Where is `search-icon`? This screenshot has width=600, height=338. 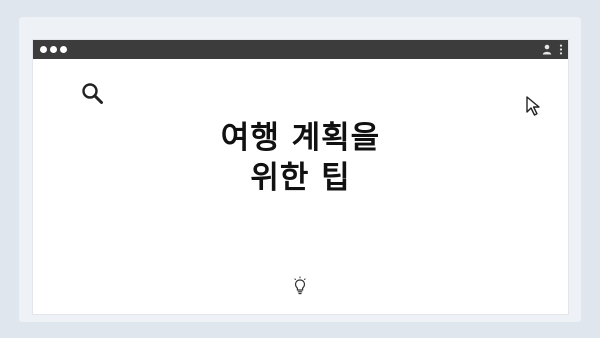
search-icon is located at coordinates (93, 94).